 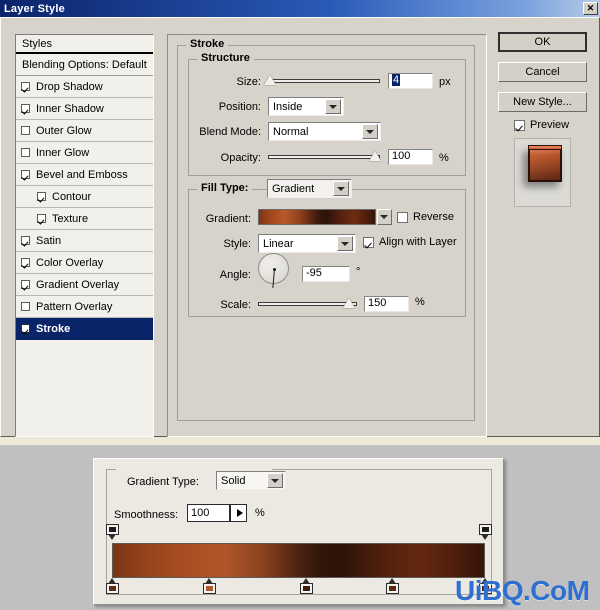 What do you see at coordinates (307, 243) in the screenshot?
I see `gradient-style-dropdown: Linear` at bounding box center [307, 243].